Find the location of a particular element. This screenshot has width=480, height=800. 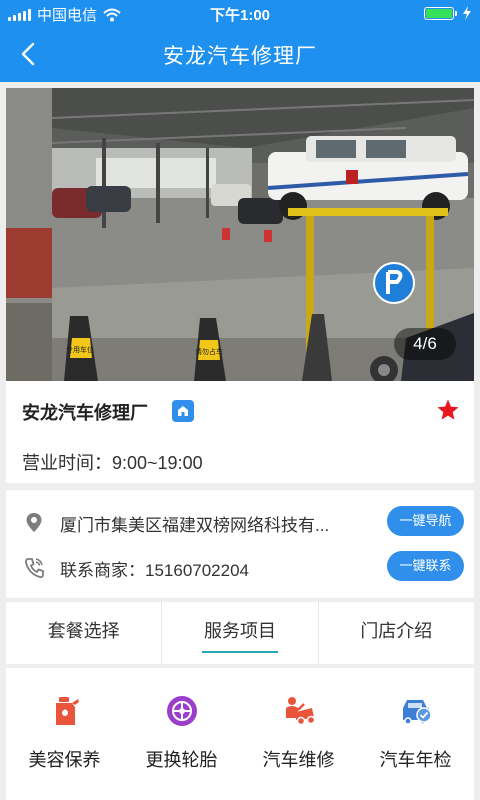

navigate-button: 一键导航 is located at coordinates (425, 521).